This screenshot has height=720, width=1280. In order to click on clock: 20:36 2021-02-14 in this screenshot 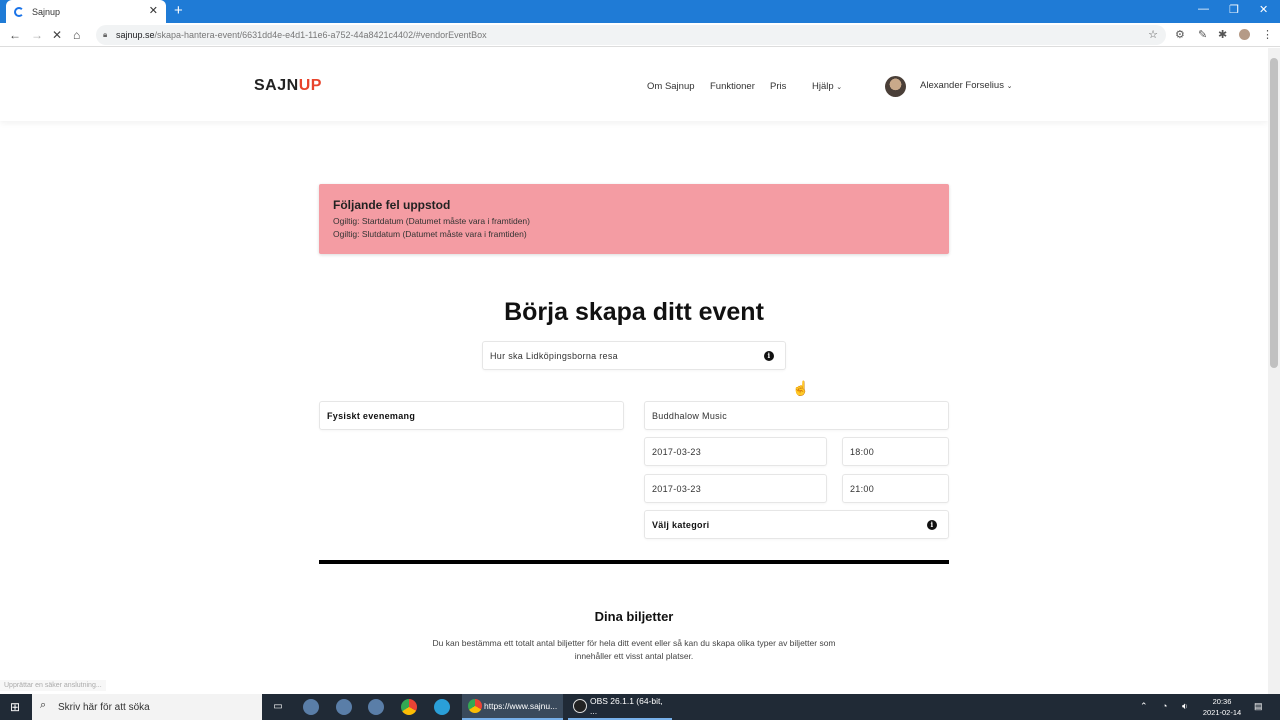, I will do `click(1222, 707)`.